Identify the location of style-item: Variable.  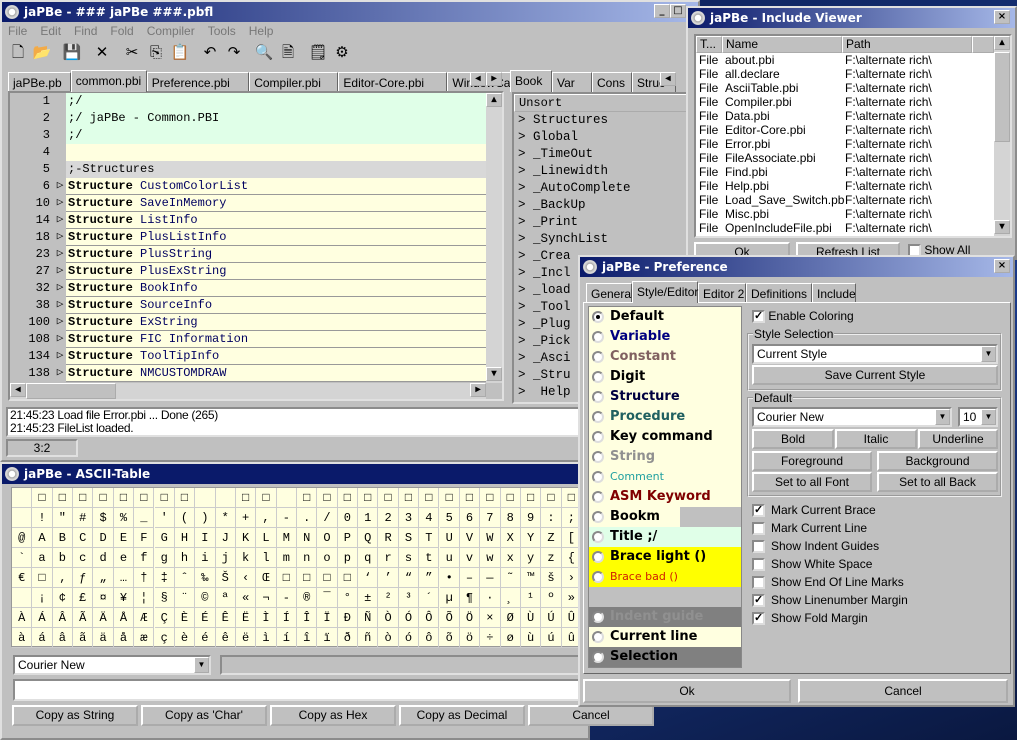
(665, 337).